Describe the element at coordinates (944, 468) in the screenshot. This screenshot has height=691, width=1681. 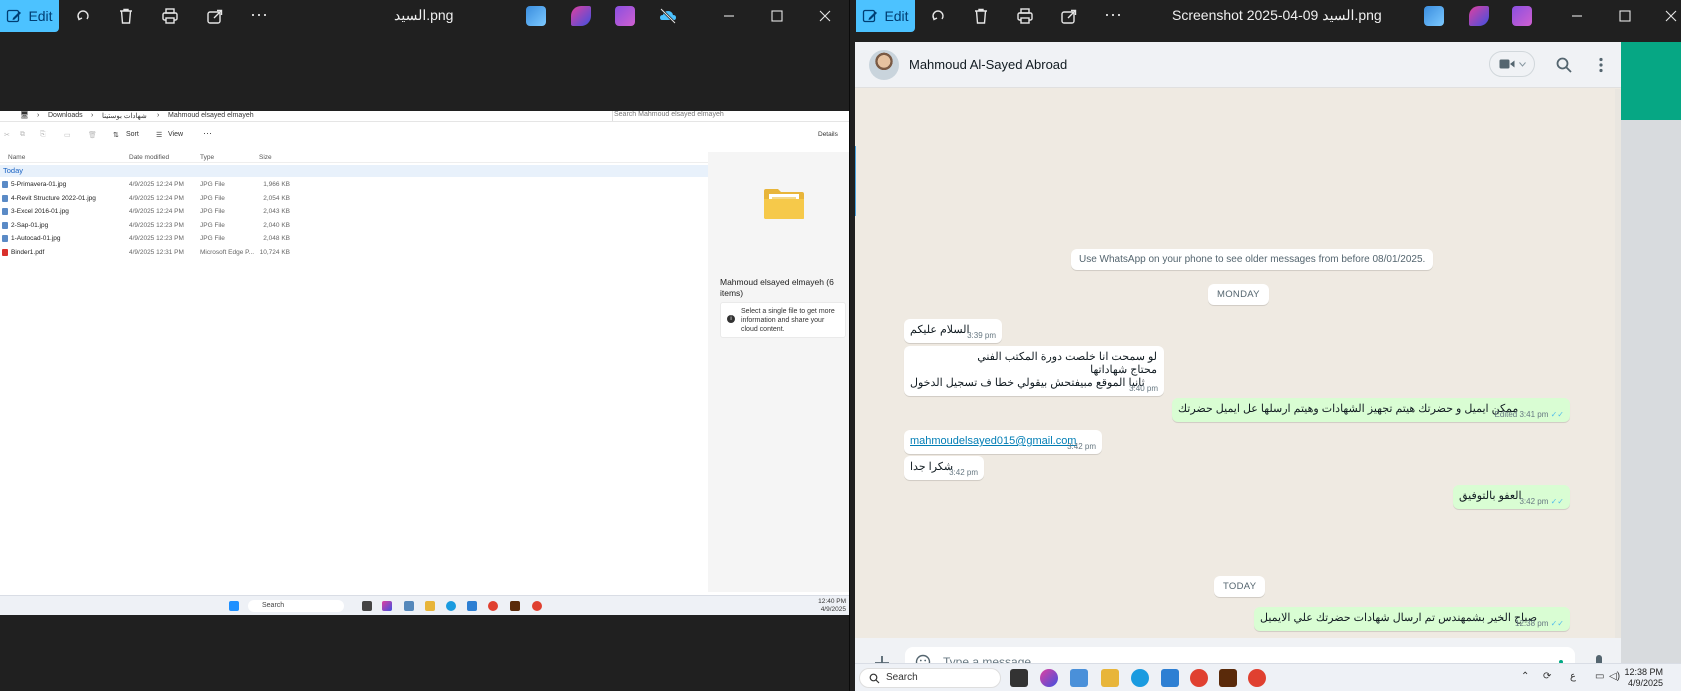
I see `message-bubble: شكرا جدا 3:42 pm` at that location.